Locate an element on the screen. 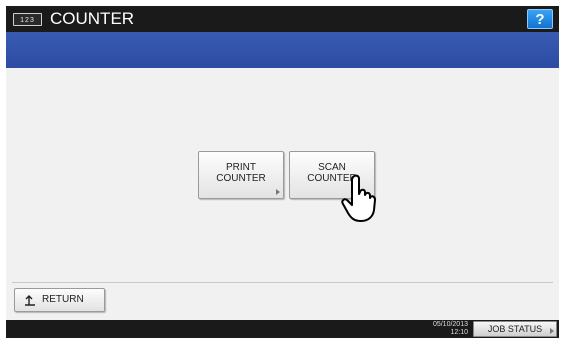 The image size is (565, 343). time-text: 12:10 is located at coordinates (459, 332).